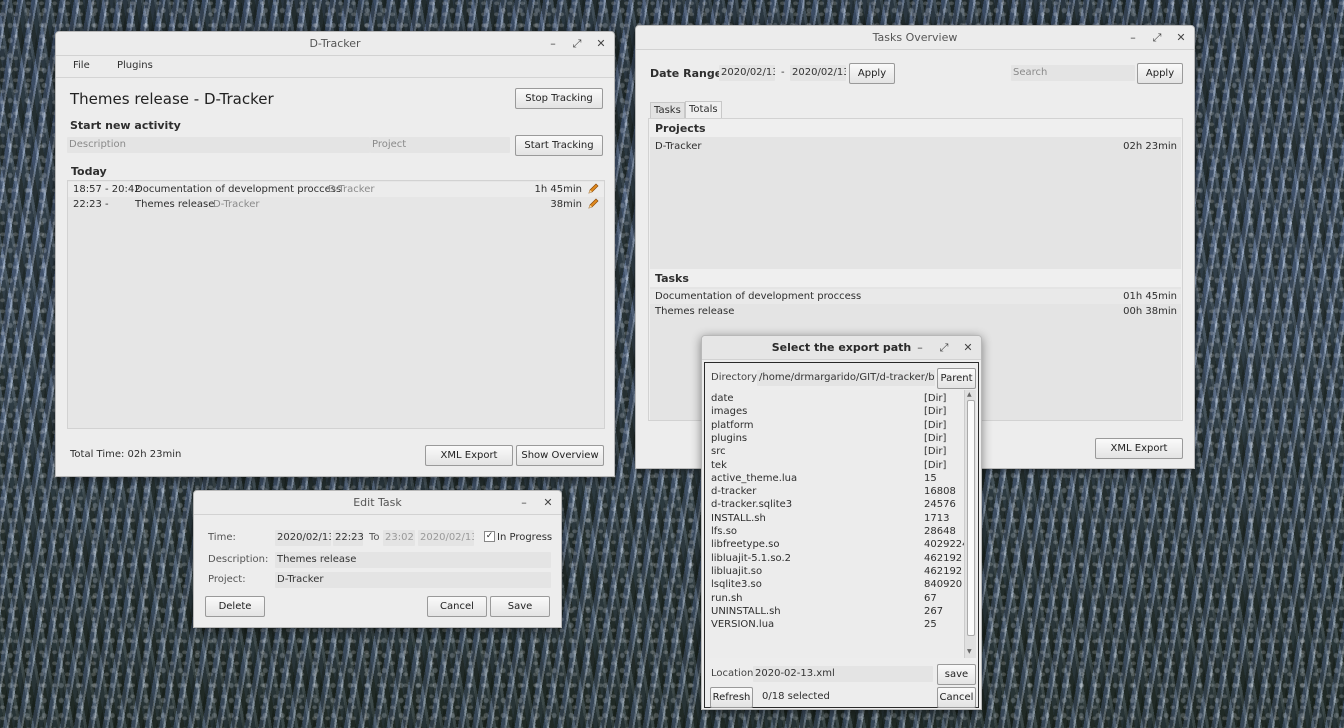 The height and width of the screenshot is (728, 1344). I want to click on file-row: lsqlite3.so 840920, so click(835, 584).